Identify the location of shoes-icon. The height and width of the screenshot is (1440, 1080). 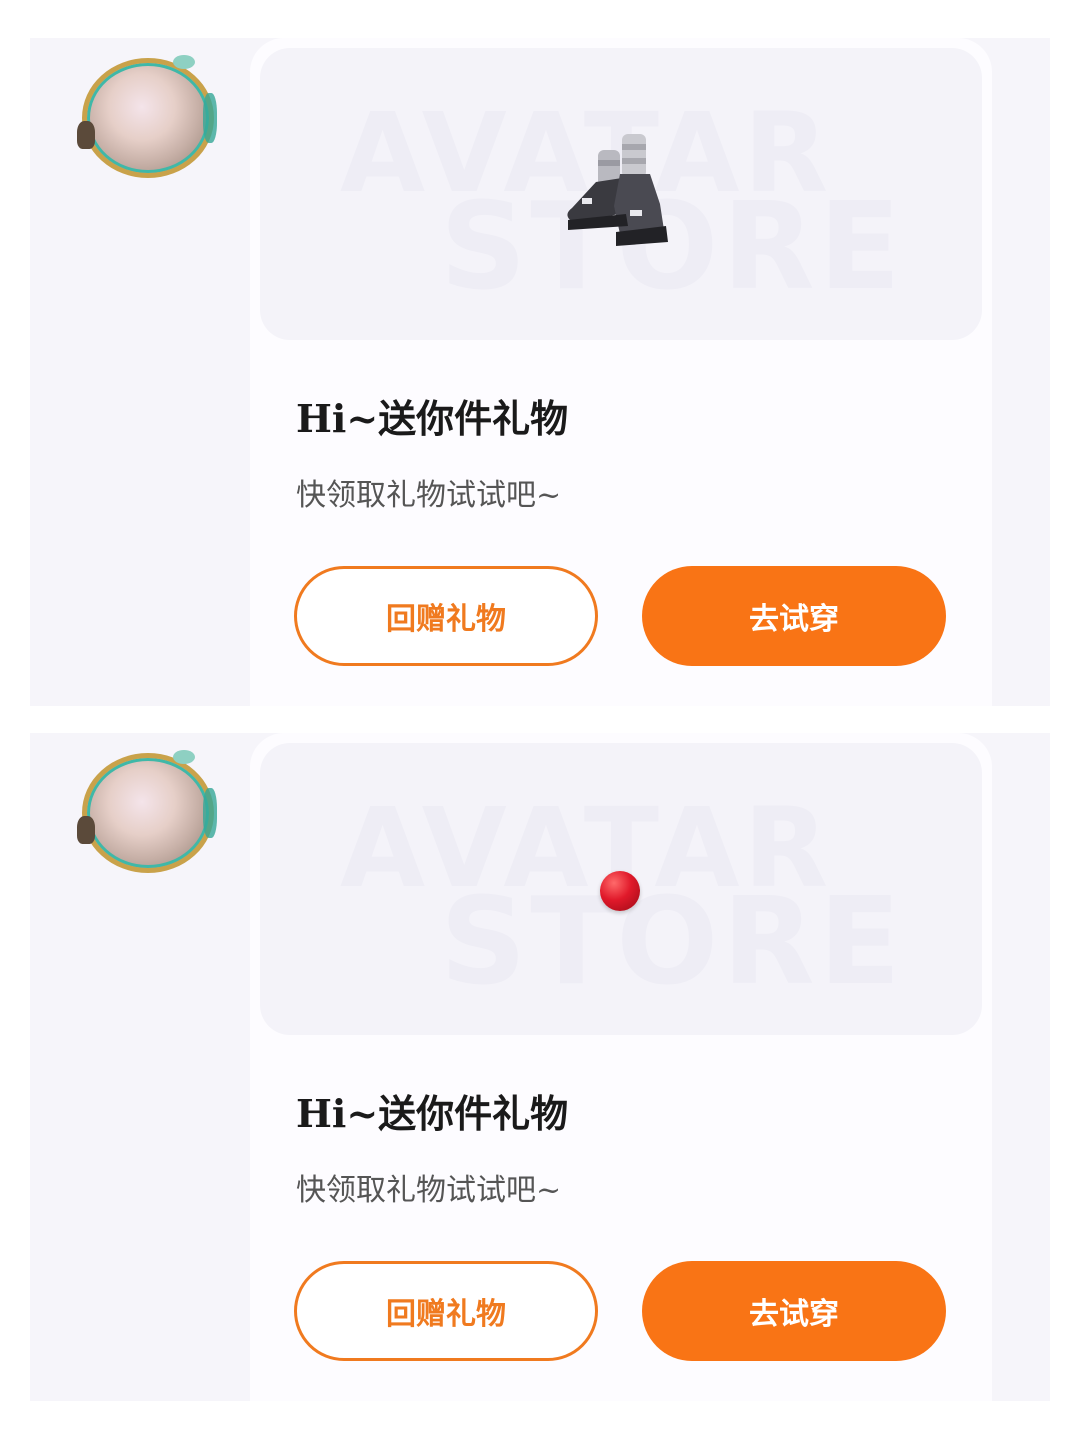
(617, 190).